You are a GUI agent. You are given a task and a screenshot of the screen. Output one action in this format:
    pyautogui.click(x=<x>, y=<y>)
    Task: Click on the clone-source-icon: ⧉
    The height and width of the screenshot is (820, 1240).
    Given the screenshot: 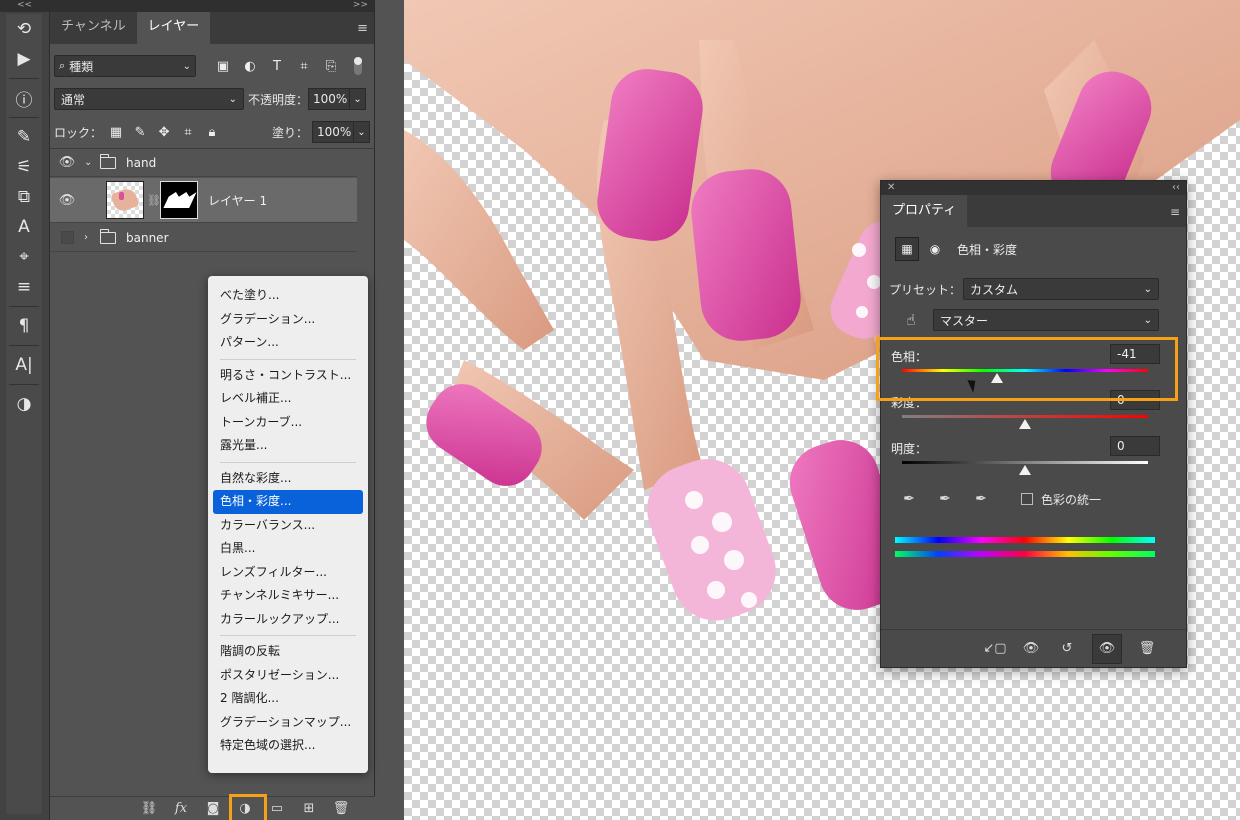 What is the action you would take?
    pyautogui.click(x=24, y=197)
    